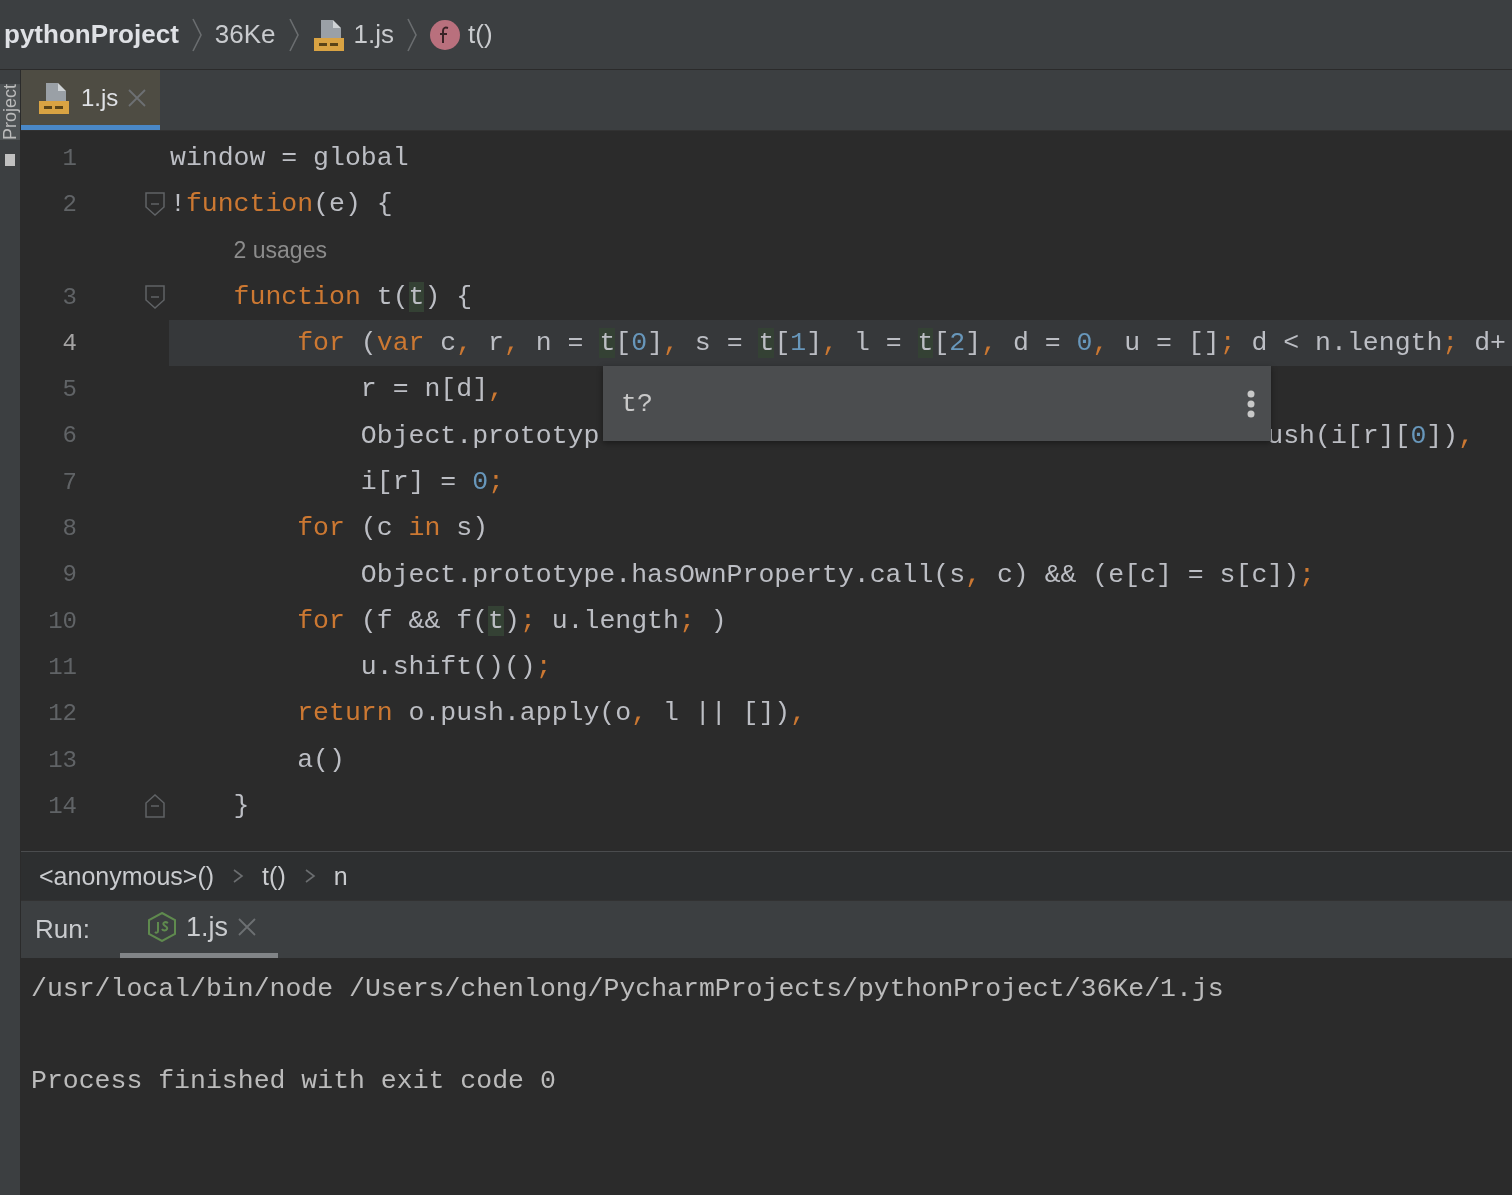 The width and height of the screenshot is (1512, 1195). What do you see at coordinates (455, 668) in the screenshot?
I see `code-line: u.shift()();` at bounding box center [455, 668].